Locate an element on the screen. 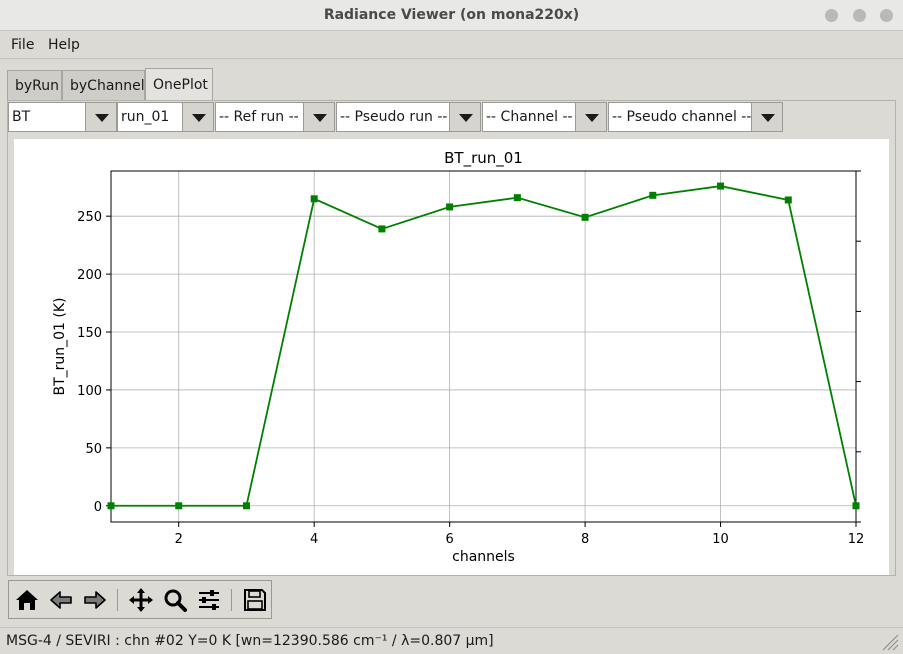 The height and width of the screenshot is (654, 903). x-tick-label: 12 is located at coordinates (856, 539).